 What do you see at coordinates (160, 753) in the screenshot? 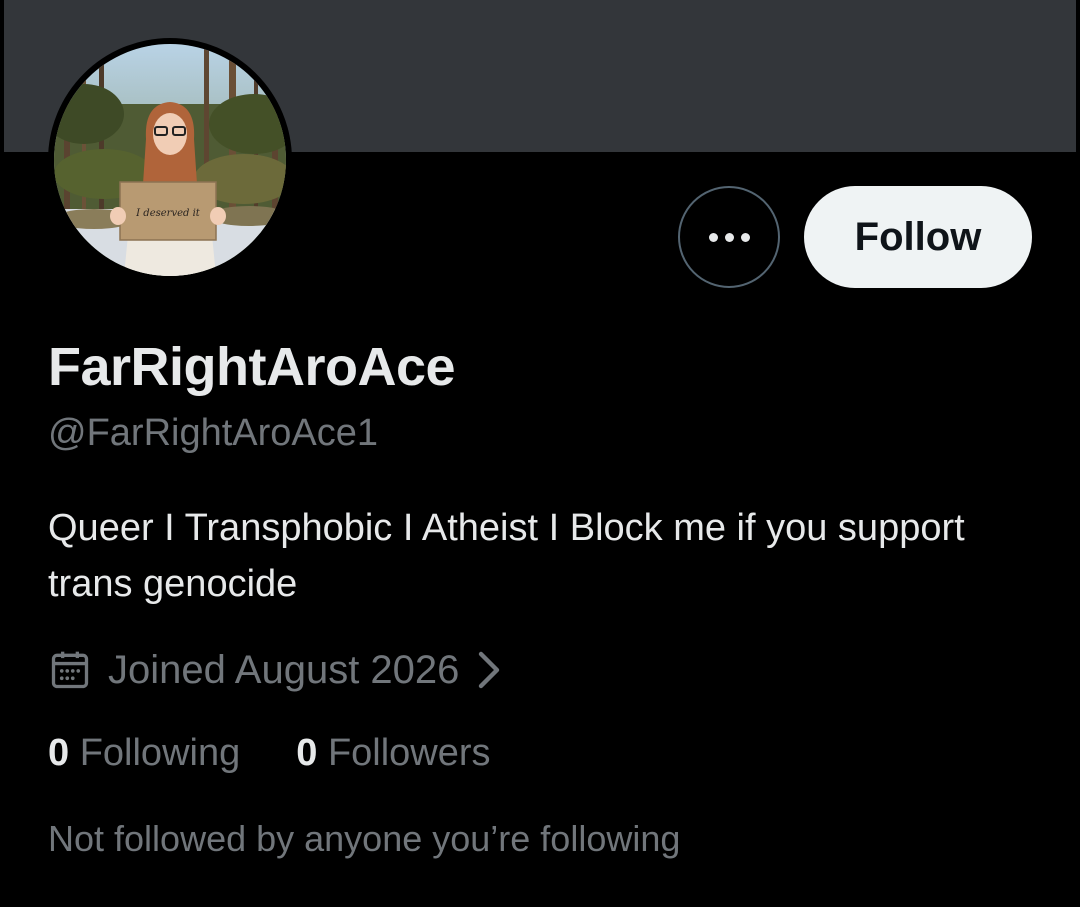
I see `following-label: Following` at bounding box center [160, 753].